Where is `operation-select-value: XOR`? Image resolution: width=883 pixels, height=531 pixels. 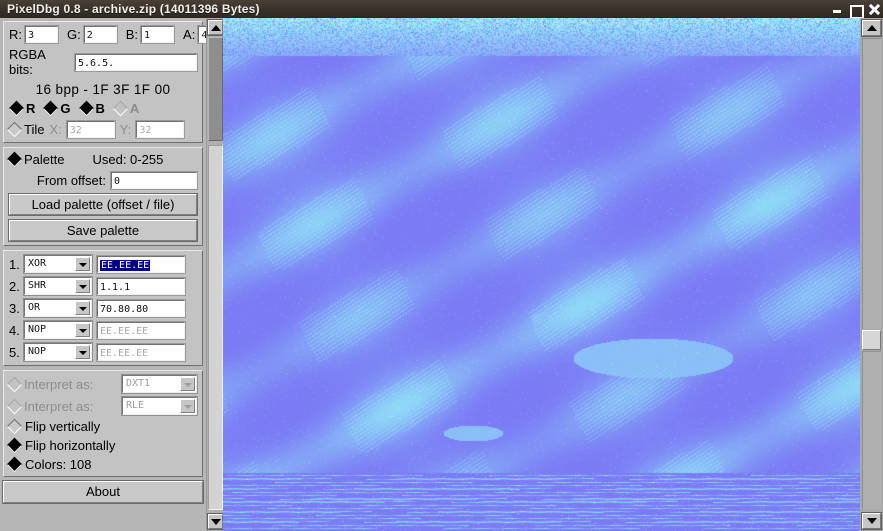 operation-select-value: XOR is located at coordinates (37, 263).